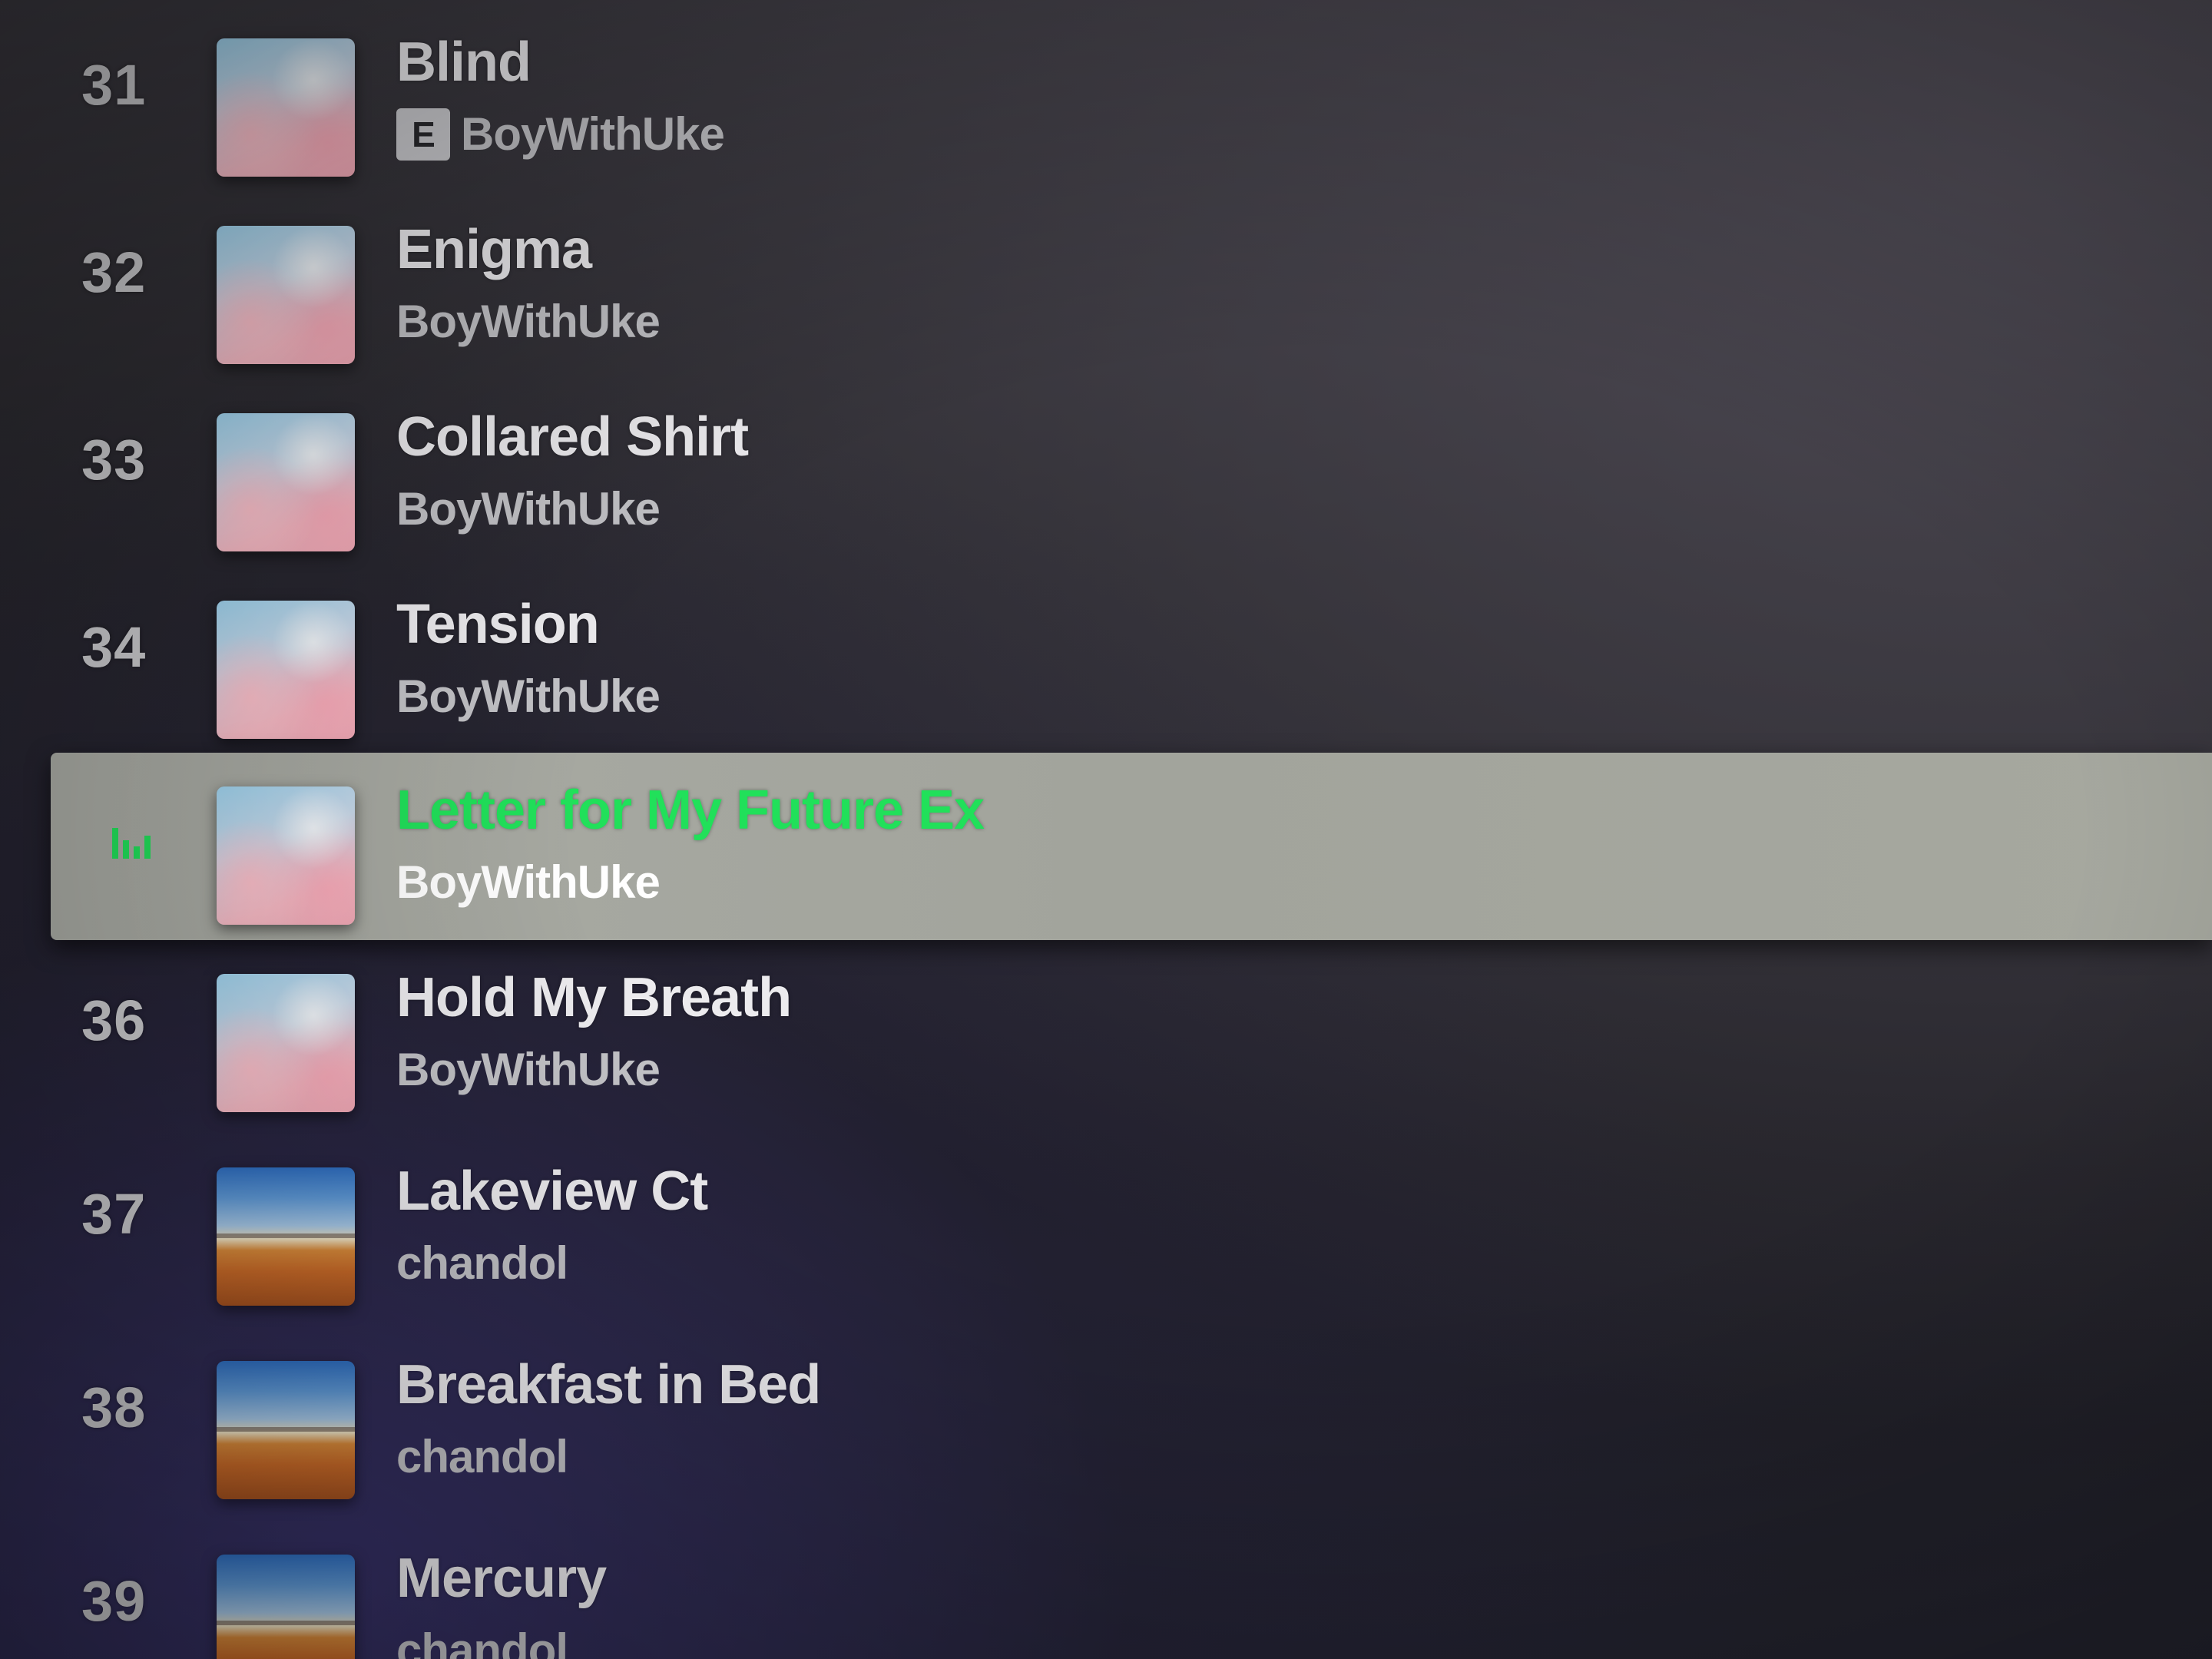 This screenshot has width=2212, height=1659. I want to click on track-artist-line: E BoyWithUke, so click(560, 135).